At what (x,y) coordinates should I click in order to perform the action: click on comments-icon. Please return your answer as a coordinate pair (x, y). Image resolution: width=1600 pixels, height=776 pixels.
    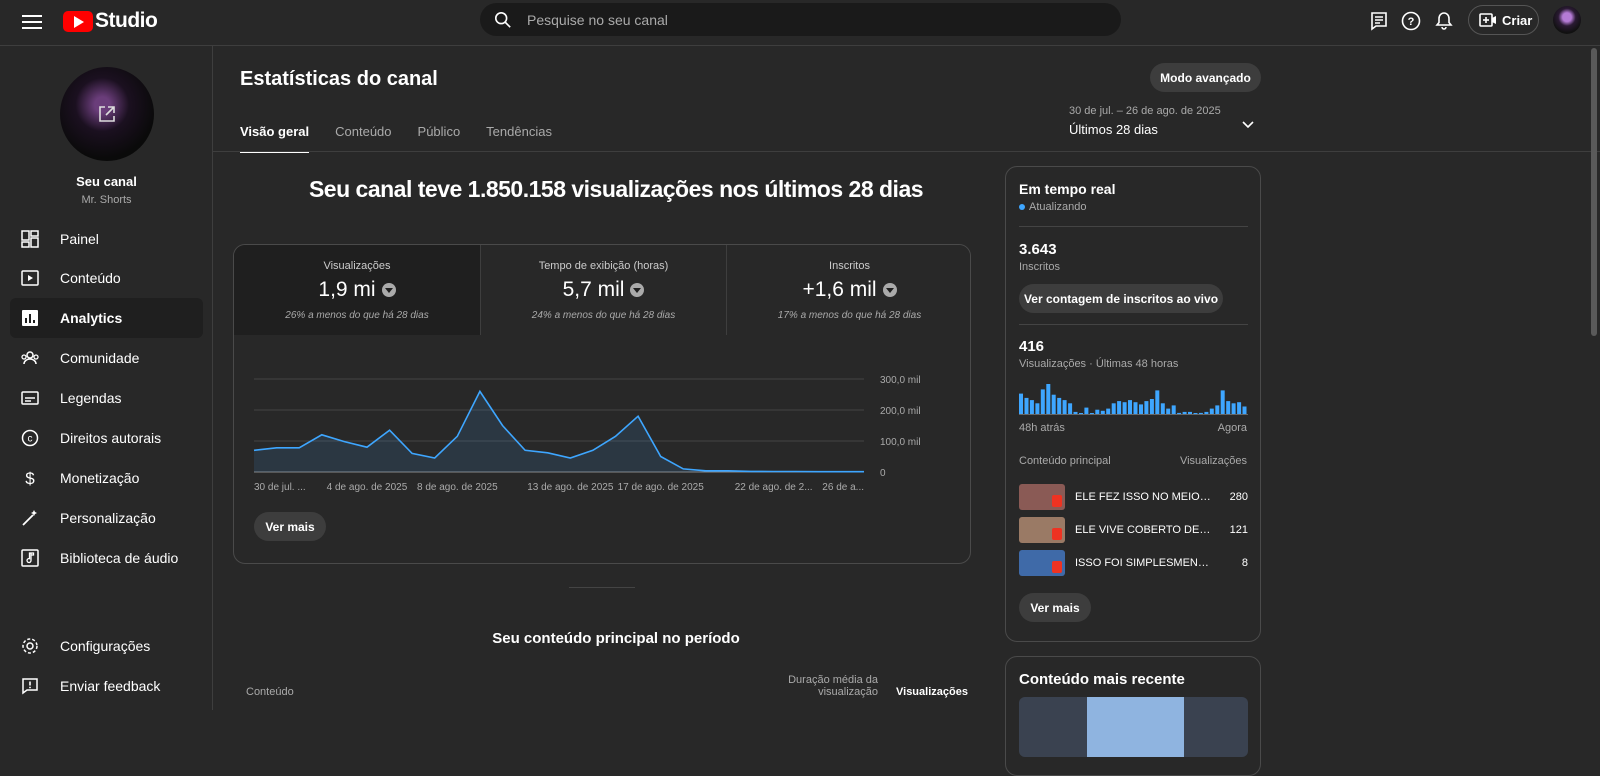
    Looking at the image, I should click on (1379, 21).